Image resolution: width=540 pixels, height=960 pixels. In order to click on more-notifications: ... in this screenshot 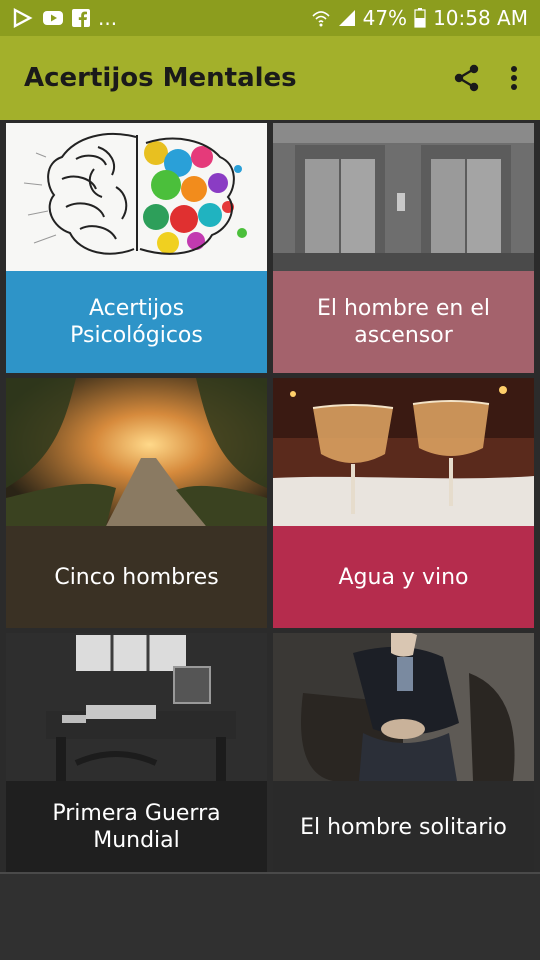, I will do `click(108, 18)`.